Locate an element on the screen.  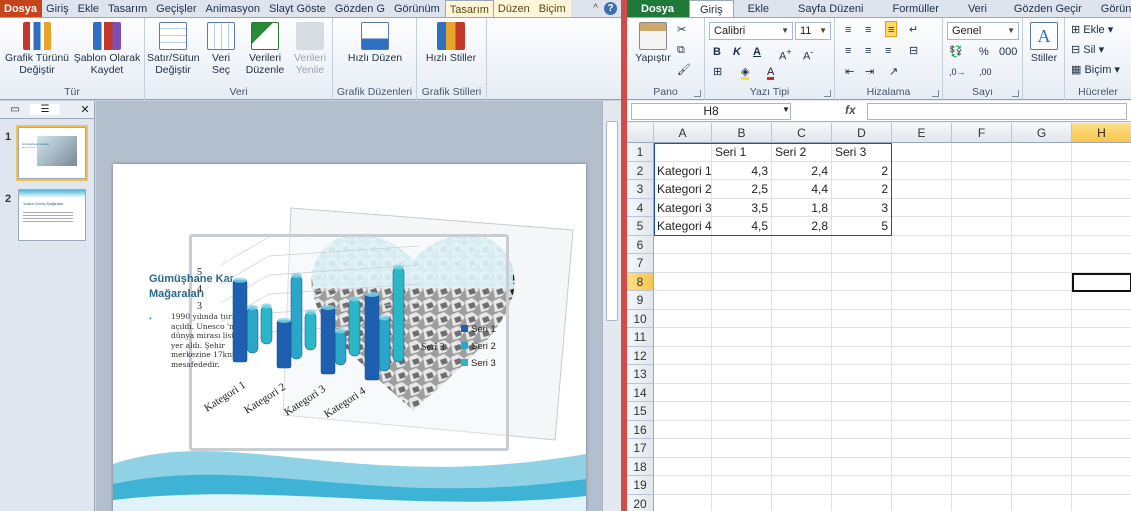
cell-g13 is located at coordinates (1042, 374).